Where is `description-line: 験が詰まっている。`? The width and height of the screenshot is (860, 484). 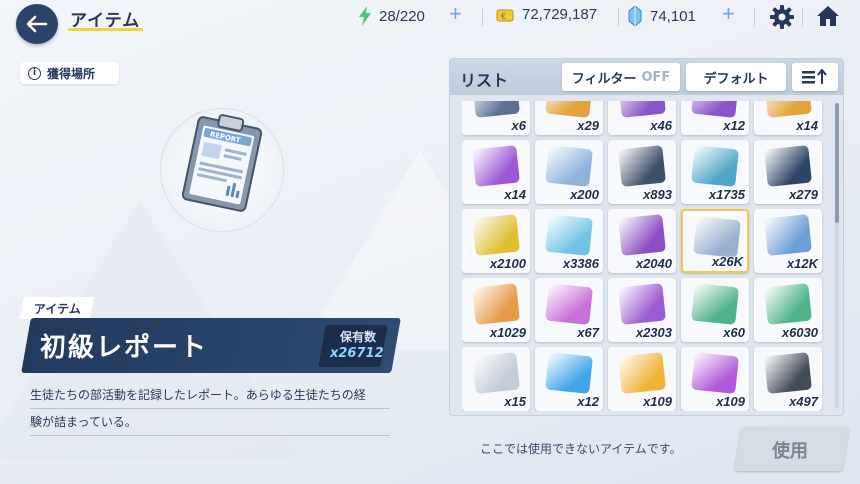
description-line: 験が詰まっている。 is located at coordinates (210, 422).